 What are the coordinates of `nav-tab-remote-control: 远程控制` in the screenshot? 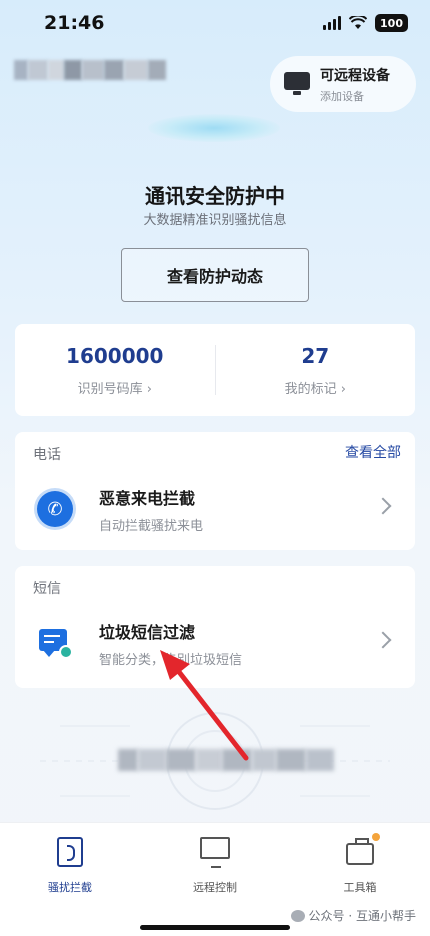 It's located at (215, 866).